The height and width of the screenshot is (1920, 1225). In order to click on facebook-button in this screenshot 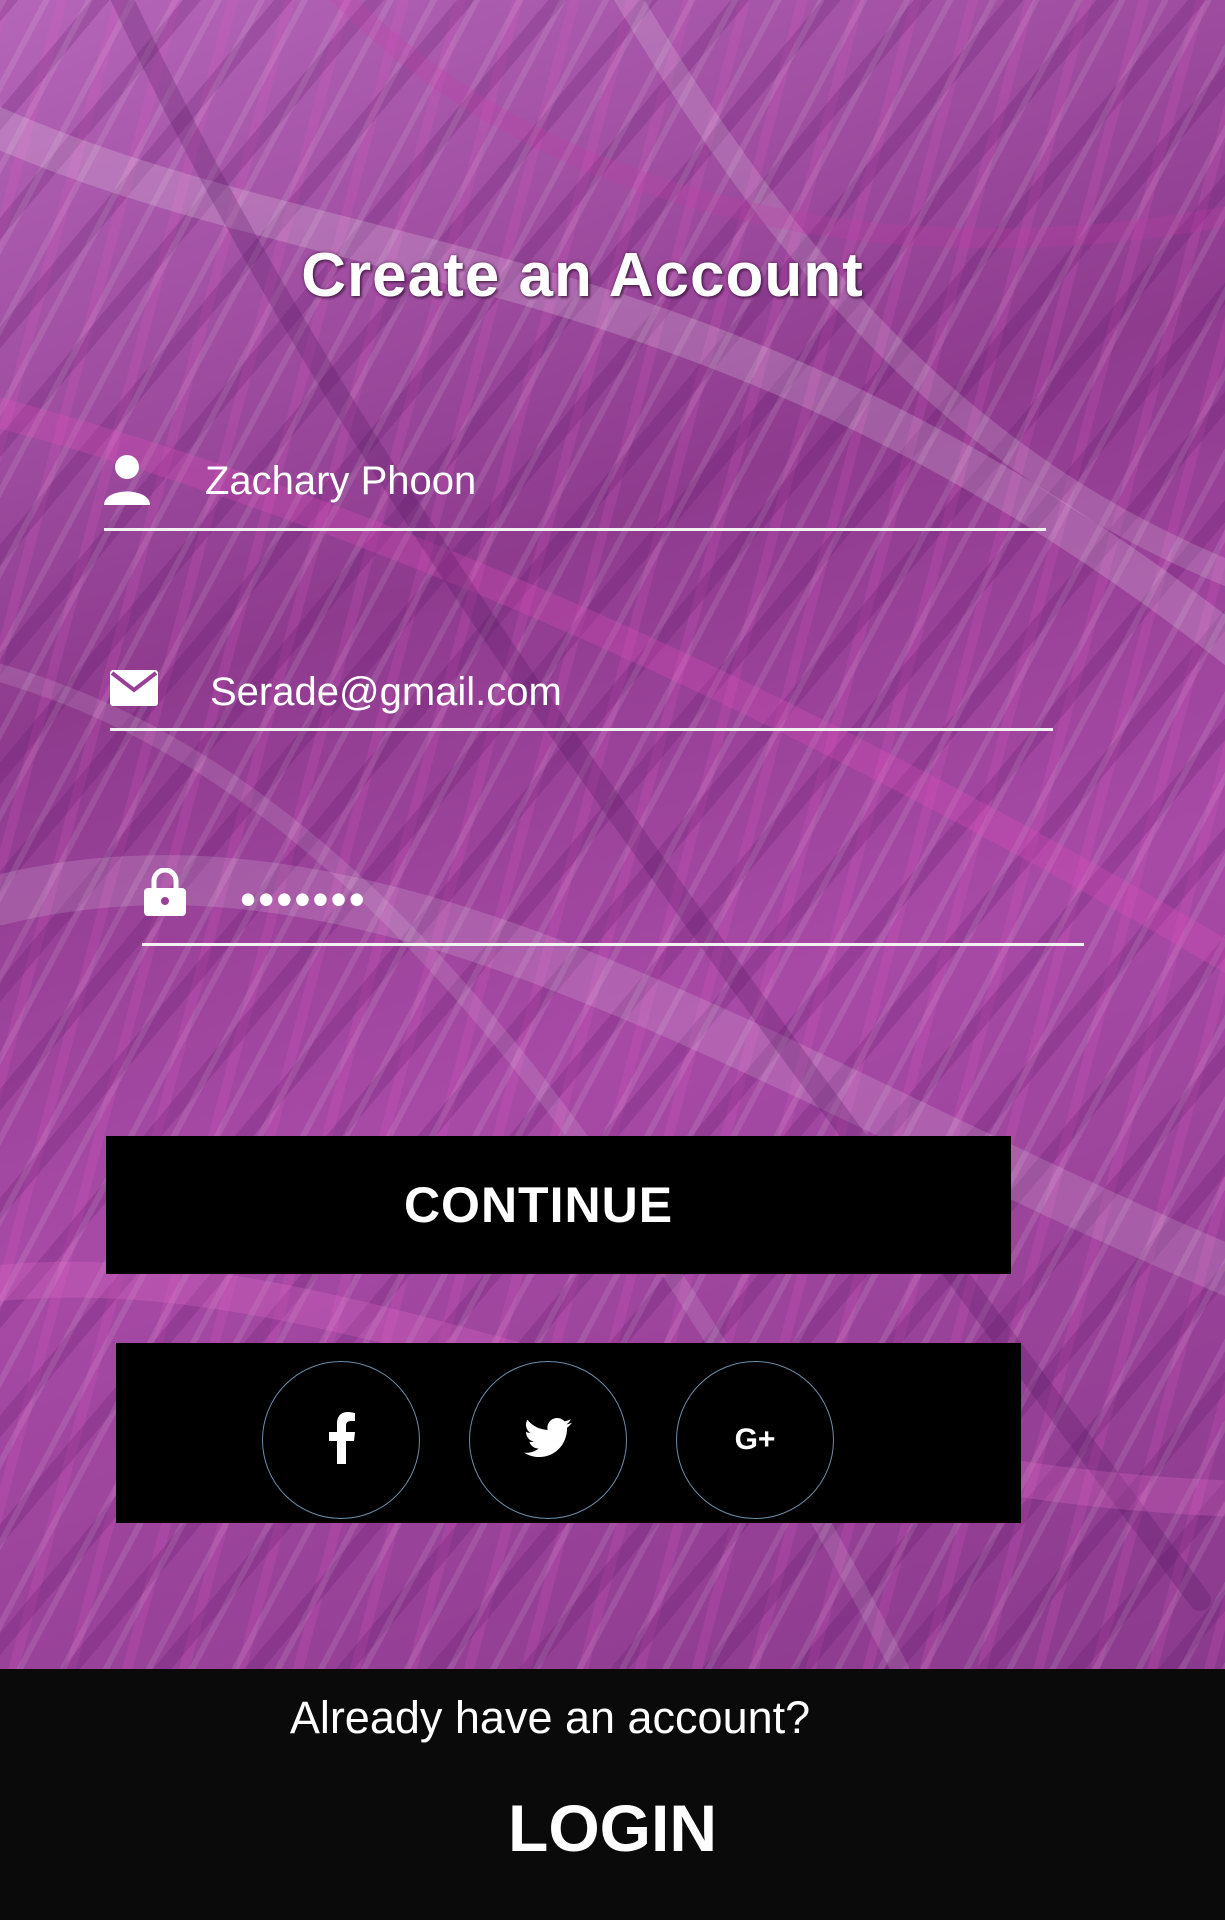, I will do `click(341, 1440)`.